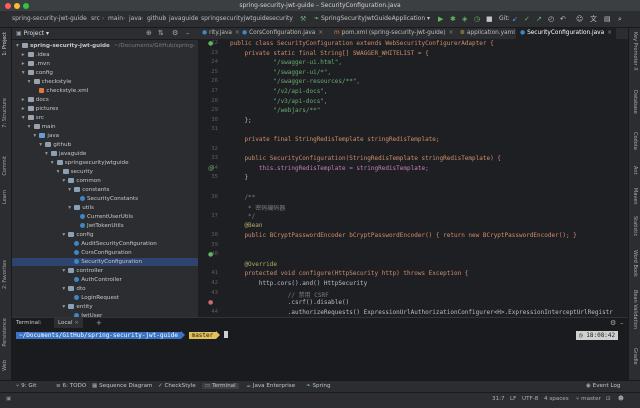 The image size is (640, 408). Describe the element at coordinates (318, 386) in the screenshot. I see `tool-spring: ❧ Spring` at that location.